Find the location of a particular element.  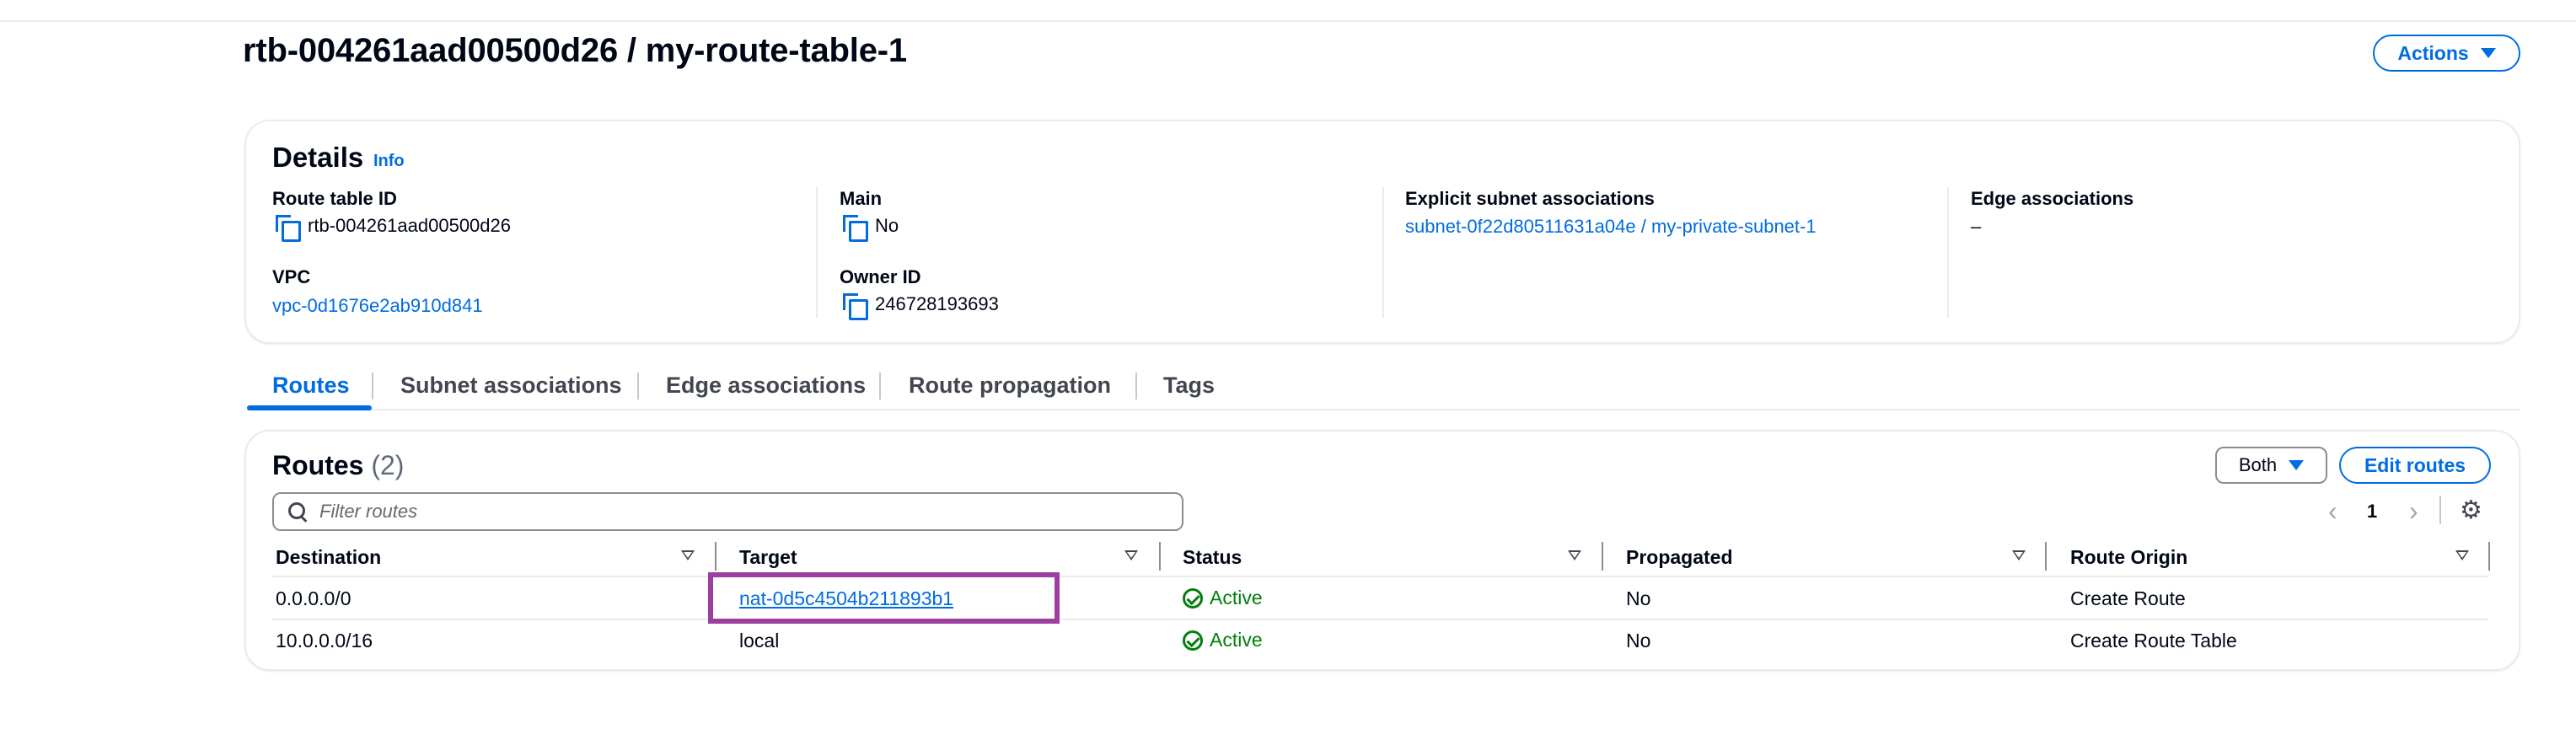

route-filter-select: Both is located at coordinates (2271, 465).